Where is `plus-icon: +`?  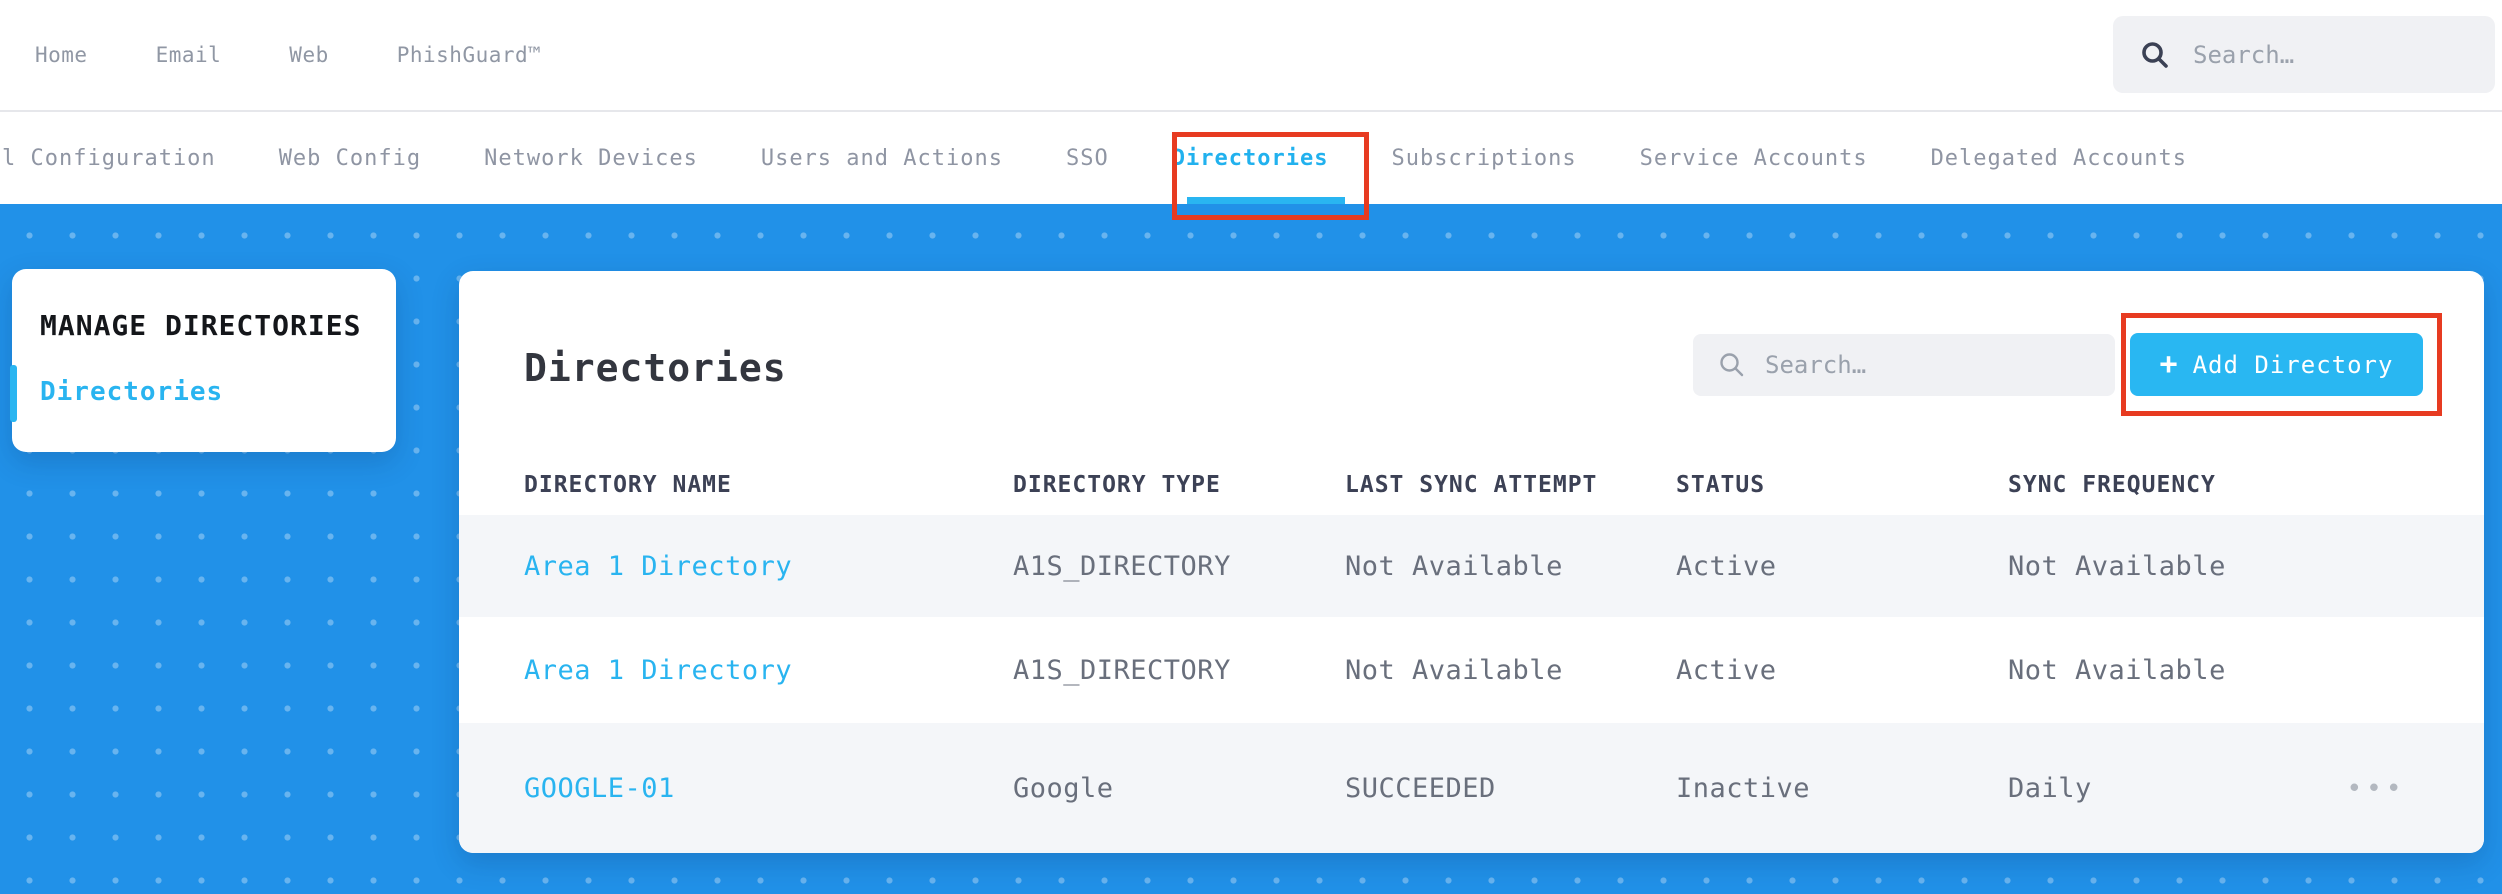
plus-icon: + is located at coordinates (2169, 364).